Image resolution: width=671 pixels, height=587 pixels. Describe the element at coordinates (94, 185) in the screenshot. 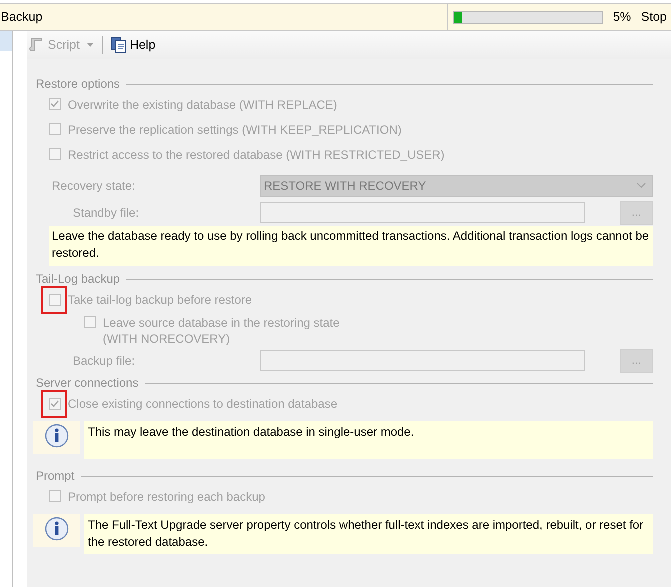

I see `field-label: Recovery state:` at that location.